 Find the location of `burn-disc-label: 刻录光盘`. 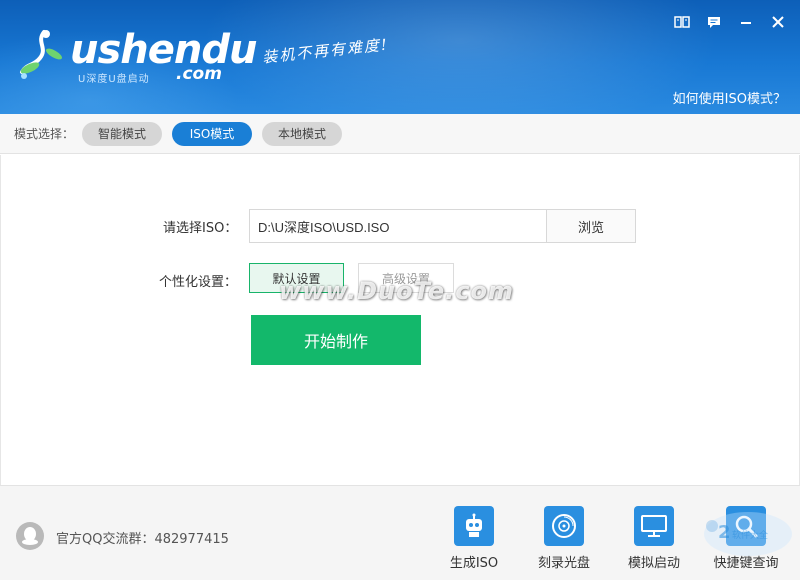

burn-disc-label: 刻录光盘 is located at coordinates (563, 563).